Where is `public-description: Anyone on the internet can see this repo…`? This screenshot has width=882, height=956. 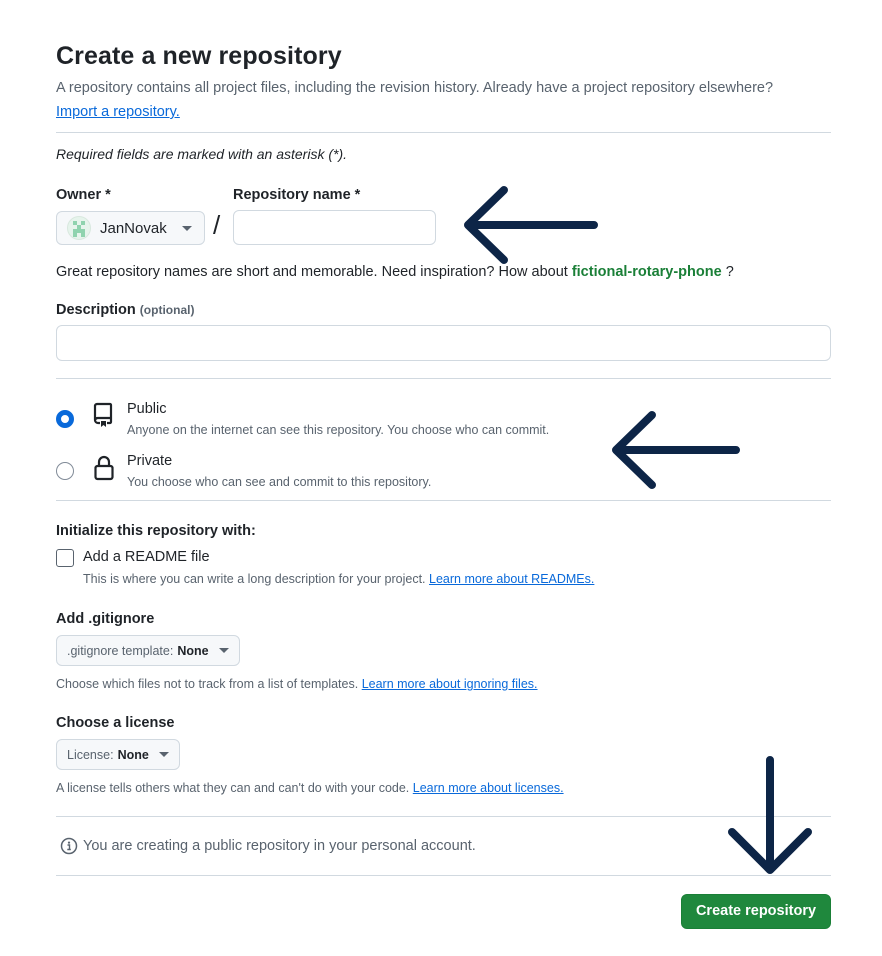 public-description: Anyone on the internet can see this repo… is located at coordinates (338, 430).